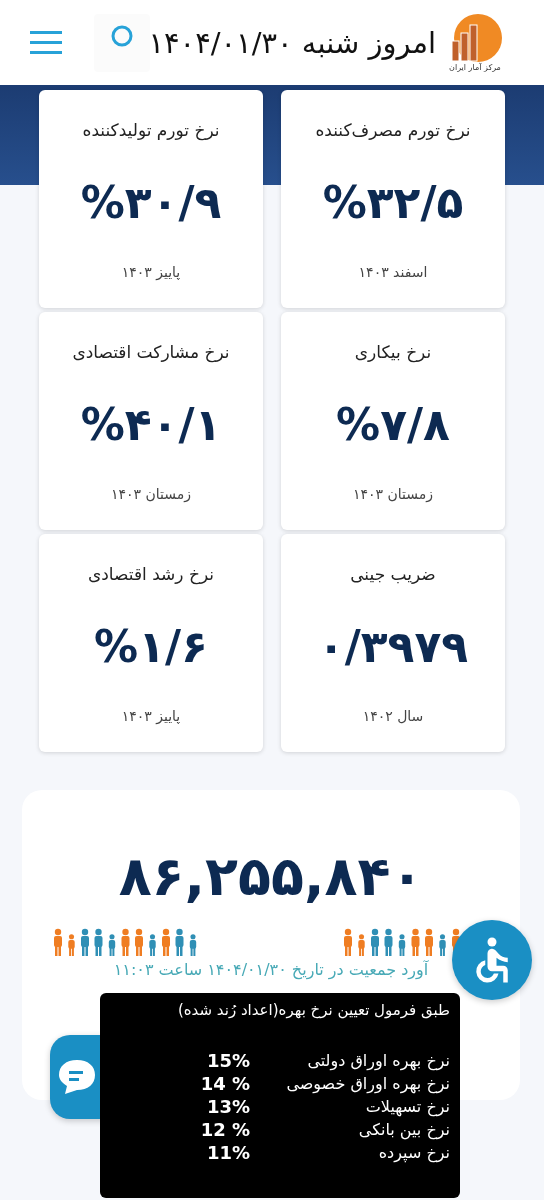 The image size is (544, 1200). What do you see at coordinates (227, 1106) in the screenshot?
I see `rate-value: 13%` at bounding box center [227, 1106].